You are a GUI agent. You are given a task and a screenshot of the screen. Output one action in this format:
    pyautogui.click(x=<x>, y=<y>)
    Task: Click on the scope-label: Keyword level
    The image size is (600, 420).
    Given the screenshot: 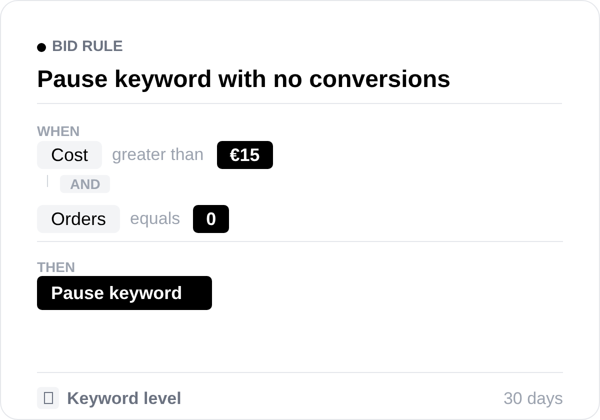 What is the action you would take?
    pyautogui.click(x=124, y=399)
    